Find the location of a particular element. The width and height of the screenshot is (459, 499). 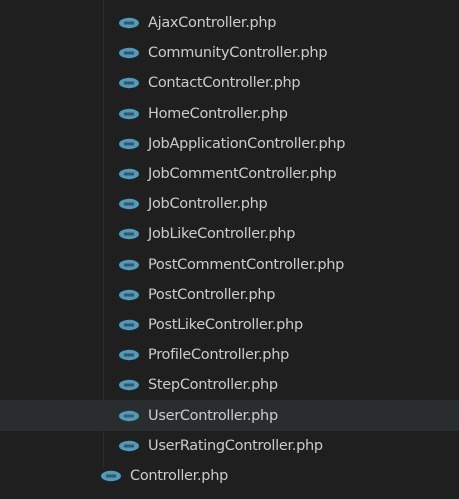

file-item-jobcommentcontroller: JobCommentController.php is located at coordinates (229, 174).